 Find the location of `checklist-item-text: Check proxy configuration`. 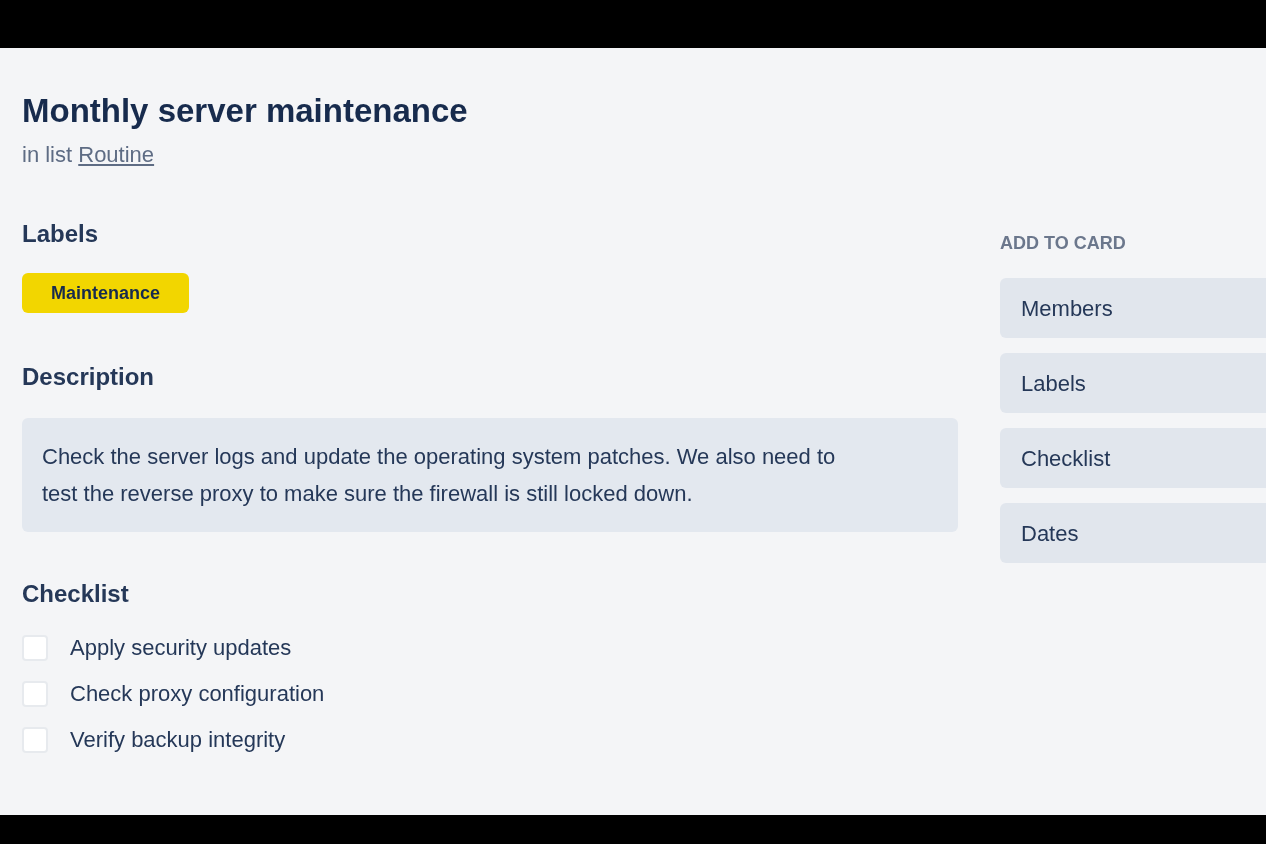

checklist-item-text: Check proxy configuration is located at coordinates (197, 694).